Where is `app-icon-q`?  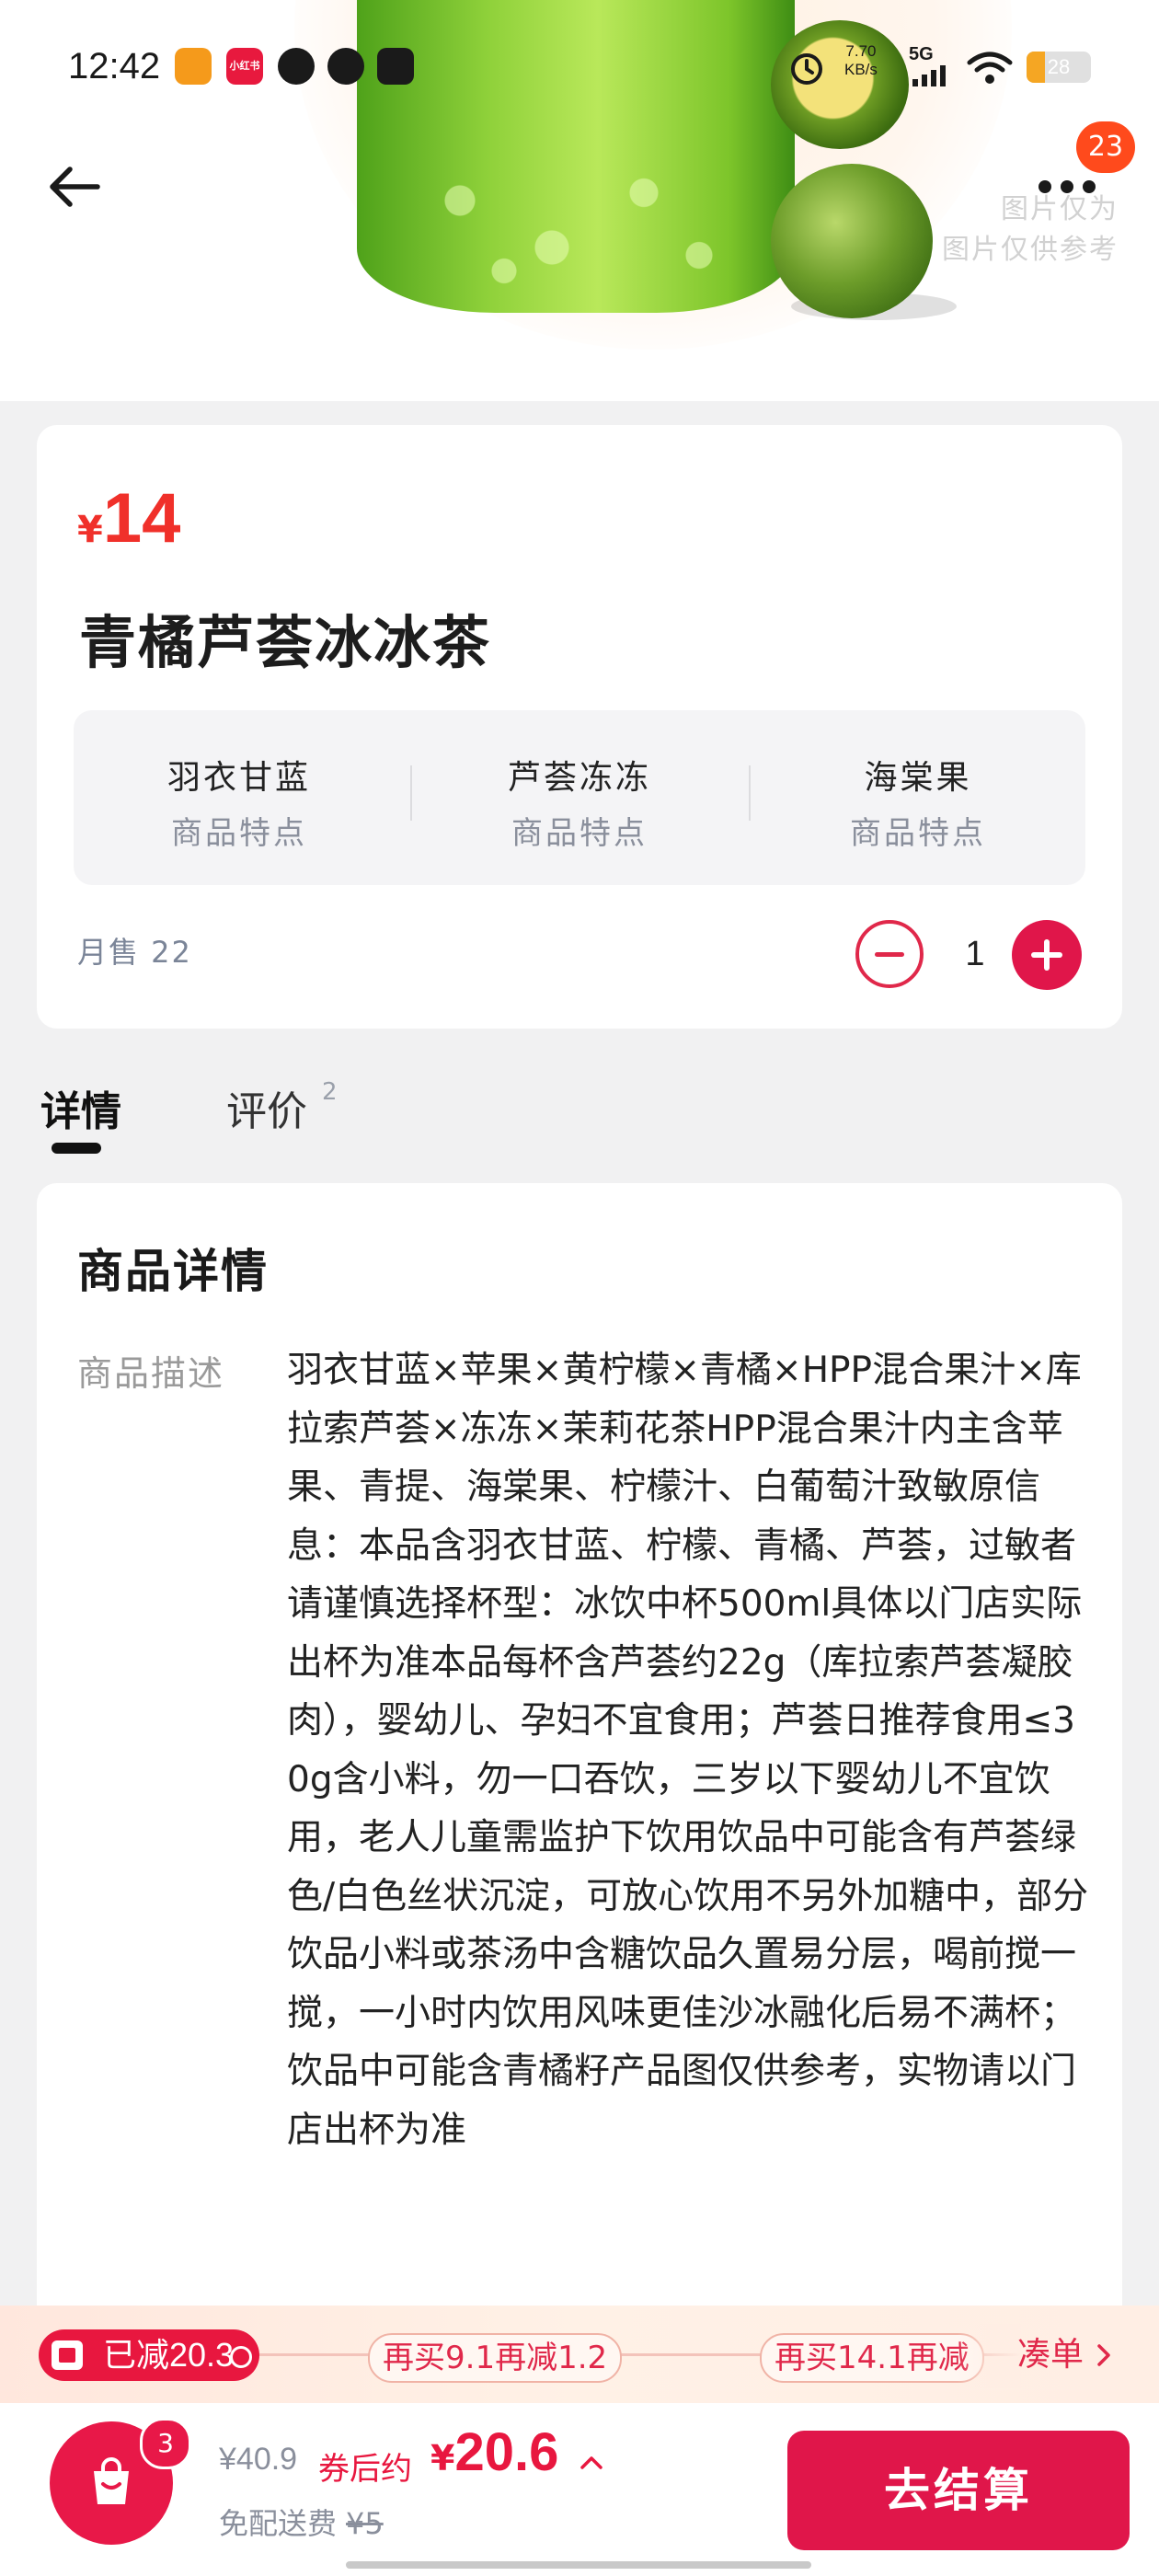 app-icon-q is located at coordinates (296, 66).